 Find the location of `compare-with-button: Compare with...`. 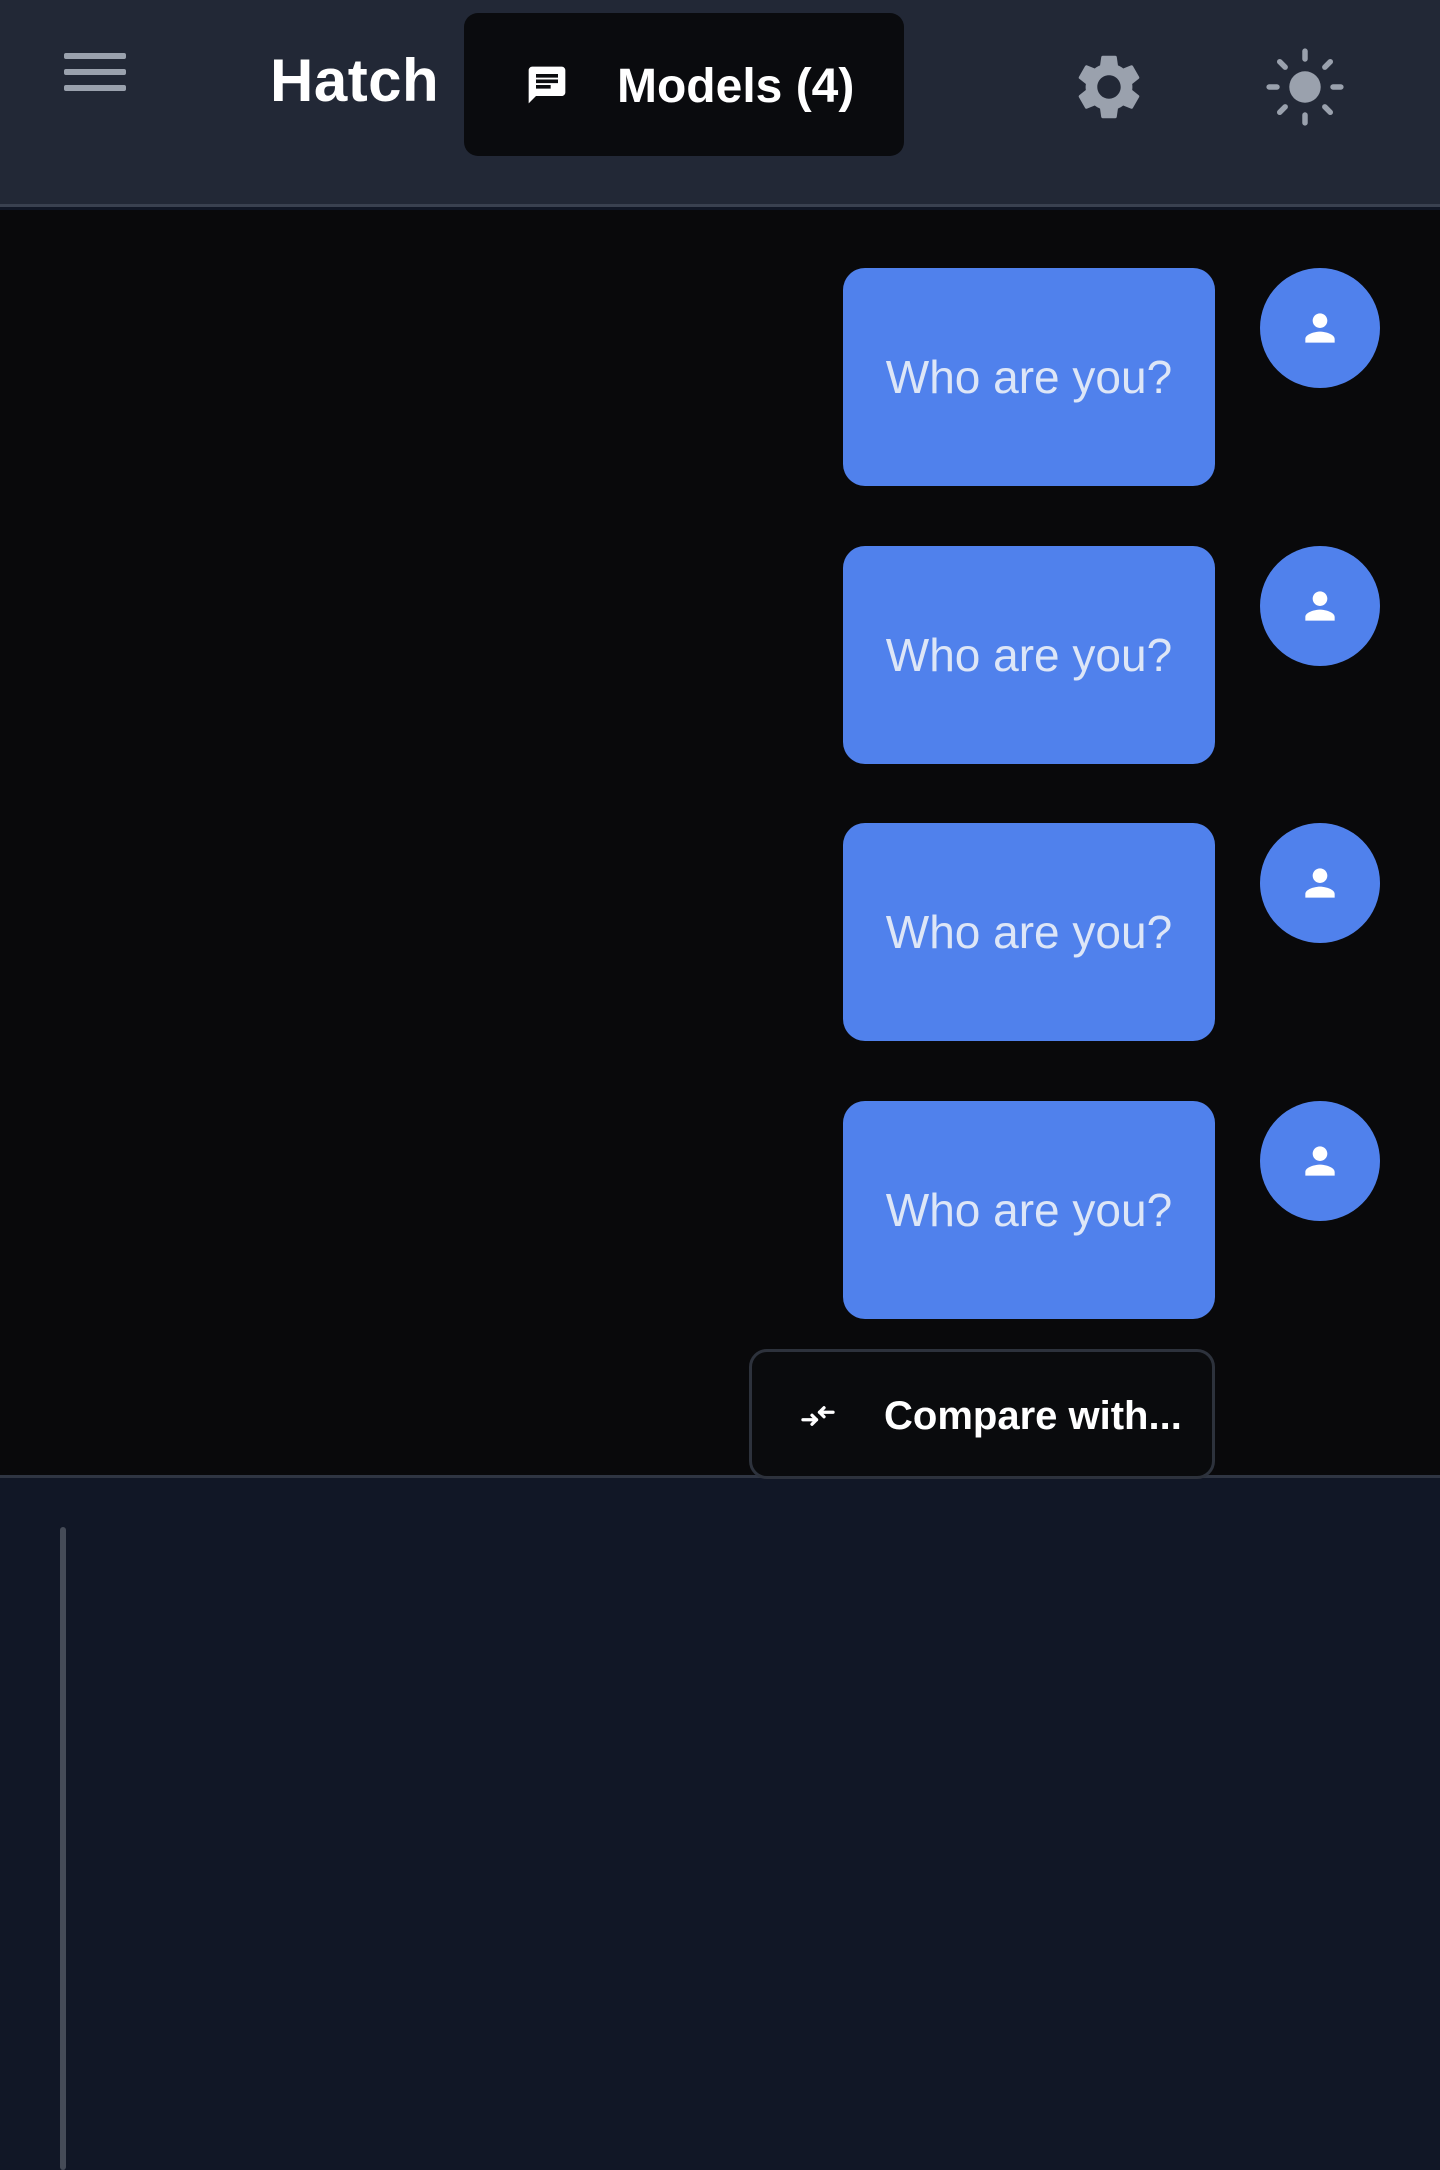

compare-with-button: Compare with... is located at coordinates (982, 1414).